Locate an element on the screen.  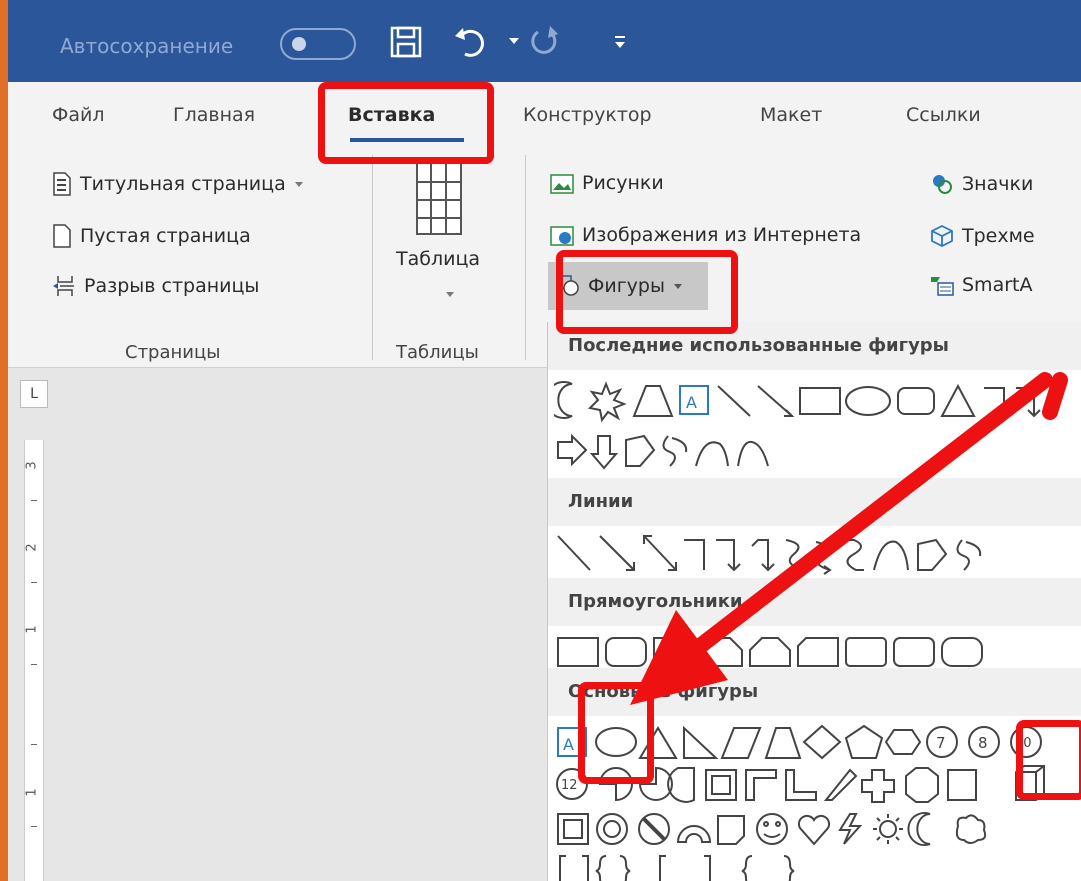
icons-icon is located at coordinates (942, 184).